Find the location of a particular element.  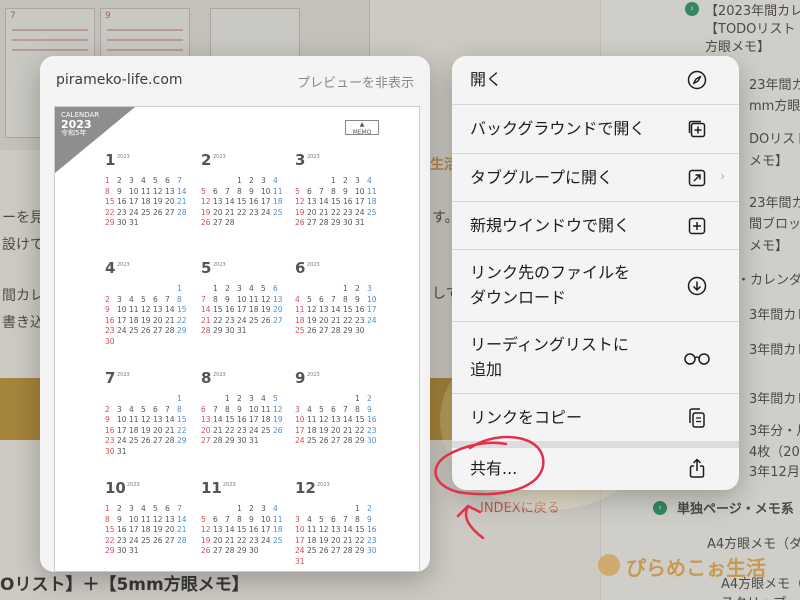

month-number: 12 is located at coordinates (305, 488).